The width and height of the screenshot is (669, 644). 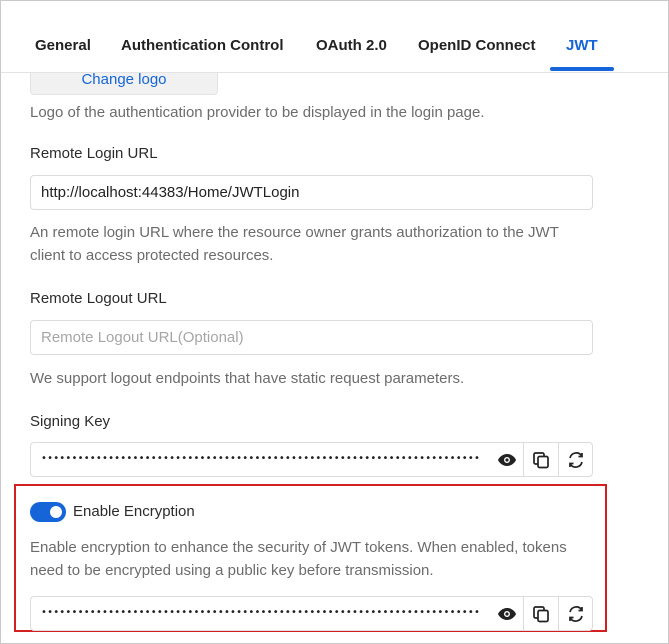 What do you see at coordinates (351, 45) in the screenshot?
I see `tab-oauth: OAuth 2.0` at bounding box center [351, 45].